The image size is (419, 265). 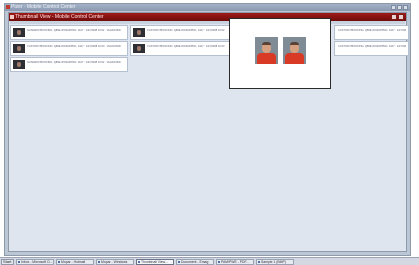 What do you see at coordinates (275, 262) in the screenshot?
I see `taskbar-item: Sample 1 (BMP)` at bounding box center [275, 262].